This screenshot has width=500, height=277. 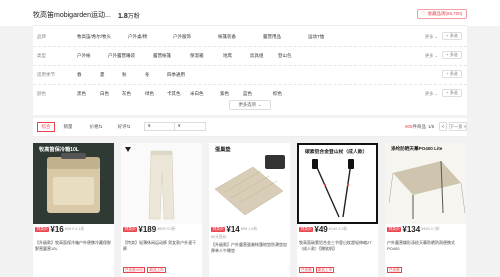 What do you see at coordinates (74, 229) in the screenshot?
I see `original-price: ¥39.9 4.1折` at bounding box center [74, 229].